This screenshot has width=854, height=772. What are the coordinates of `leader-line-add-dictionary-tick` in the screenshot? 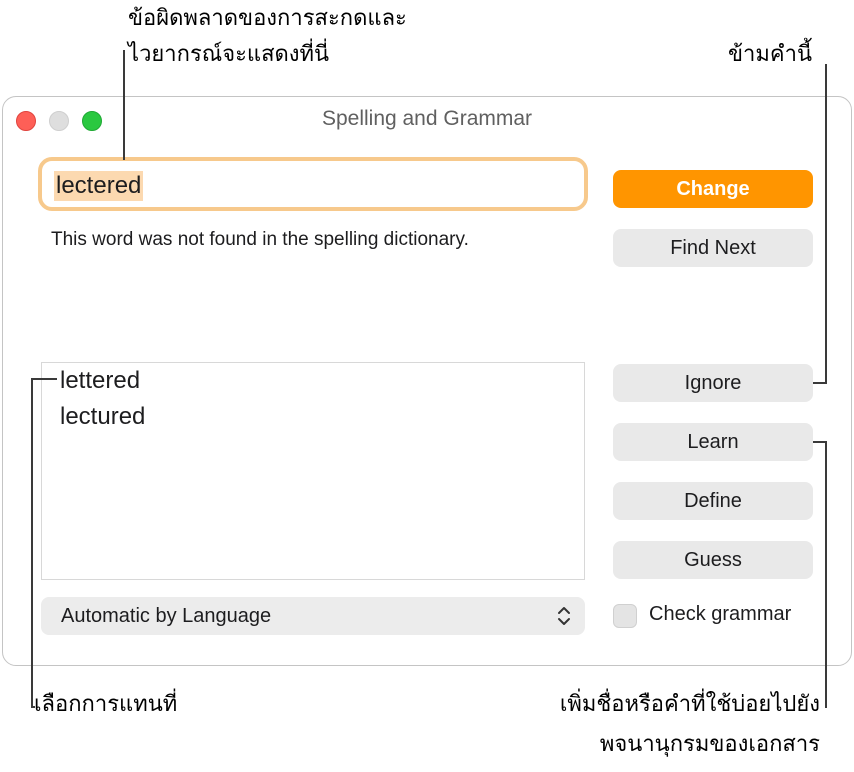 It's located at (820, 442).